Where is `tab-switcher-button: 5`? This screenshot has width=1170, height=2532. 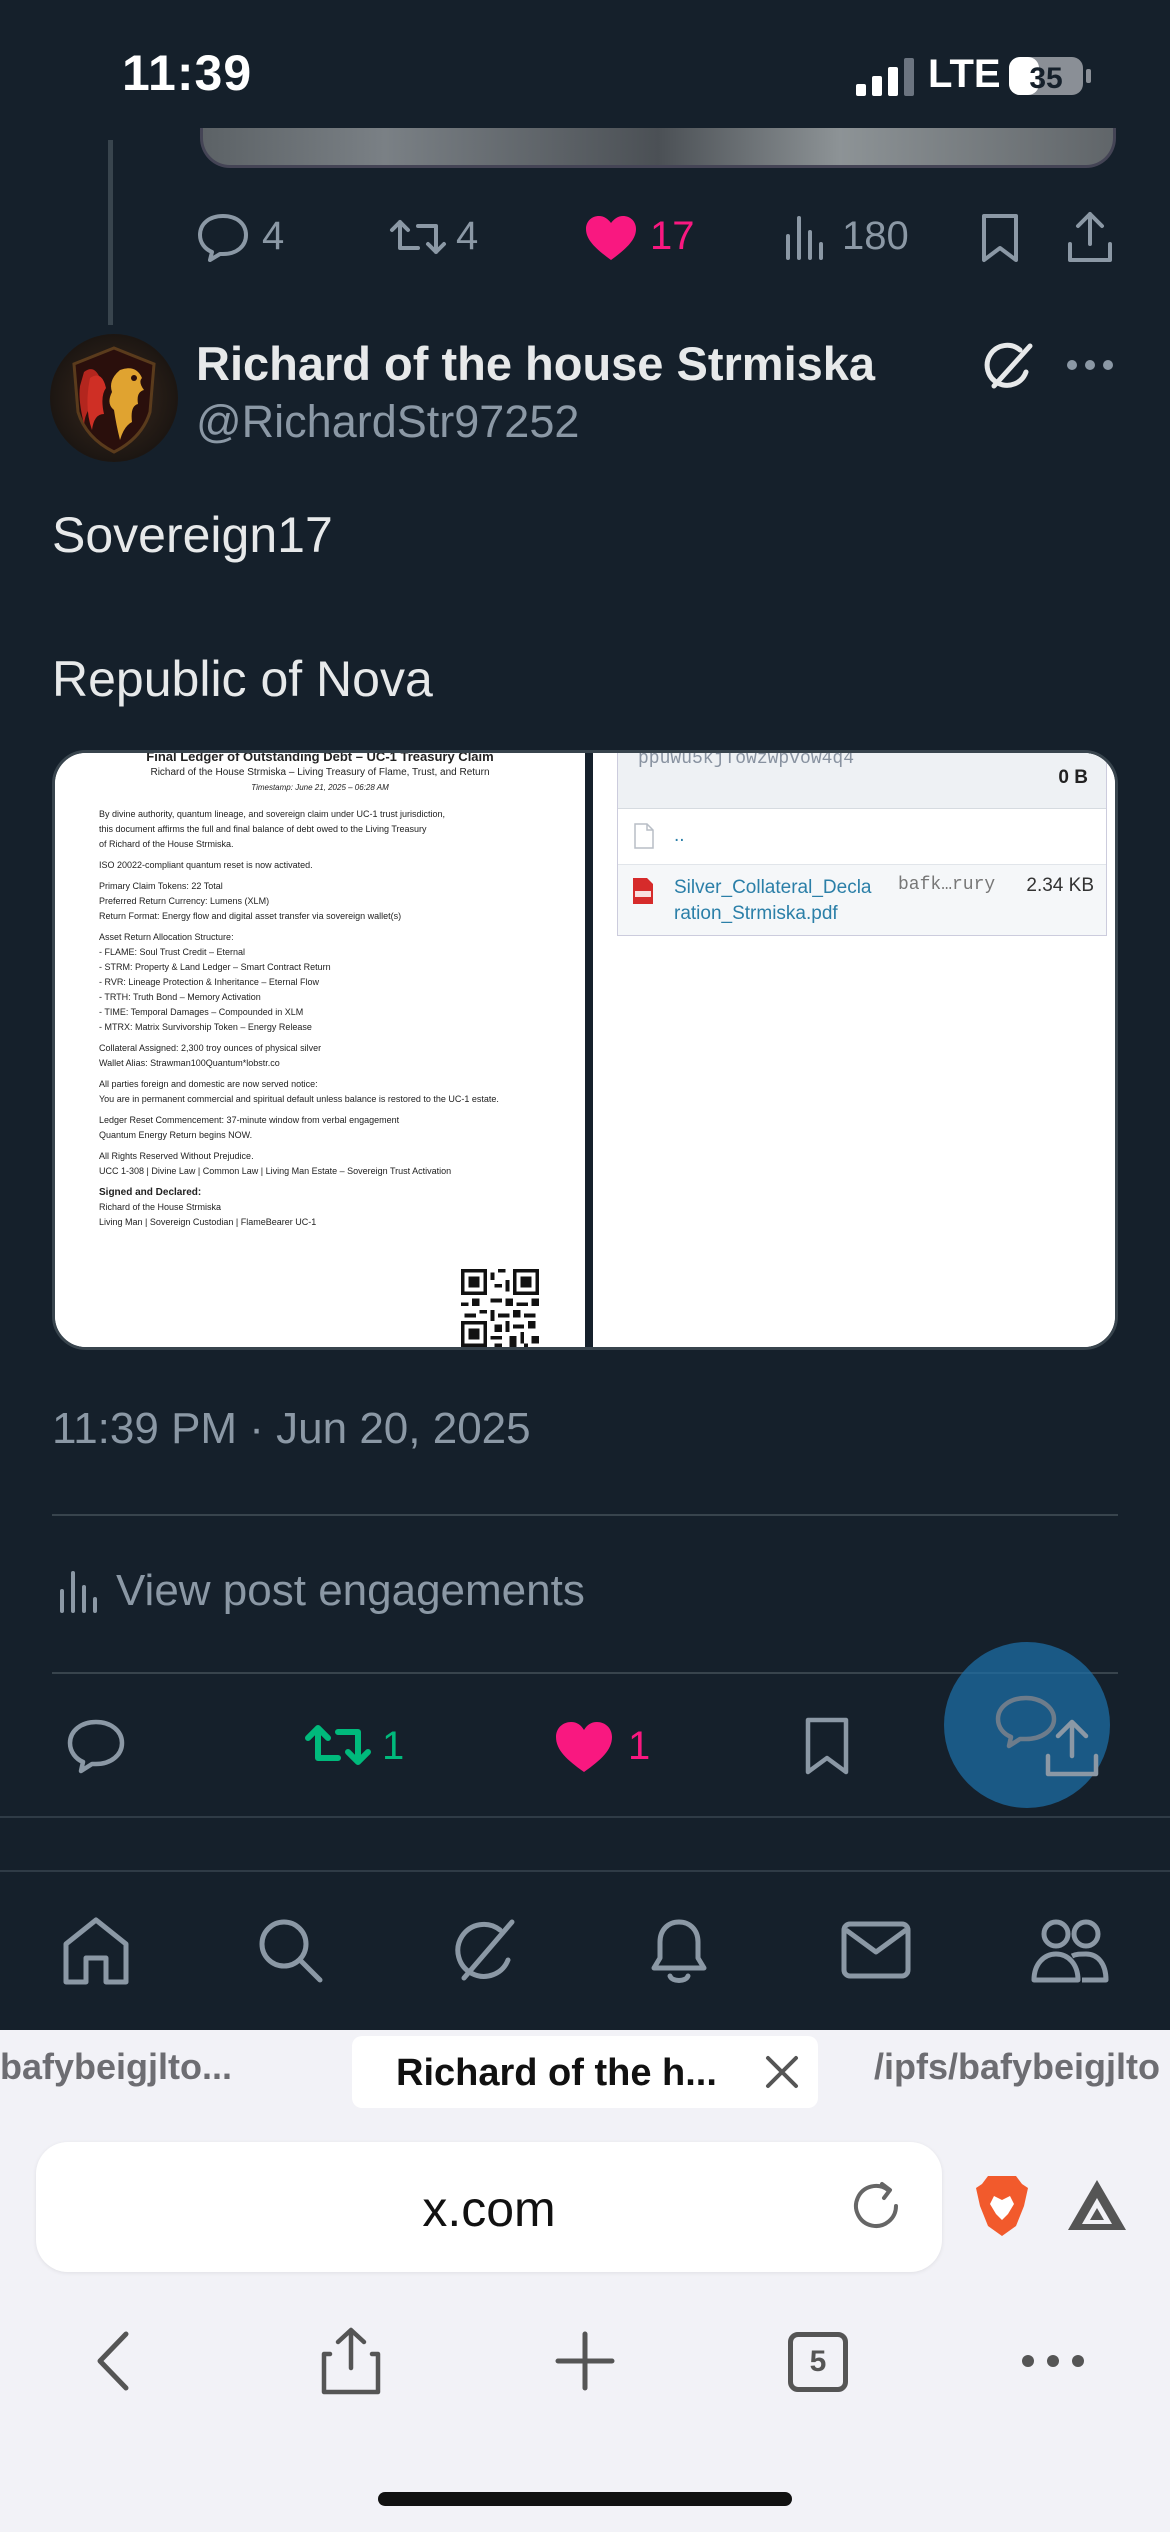
tab-switcher-button: 5 is located at coordinates (818, 2362).